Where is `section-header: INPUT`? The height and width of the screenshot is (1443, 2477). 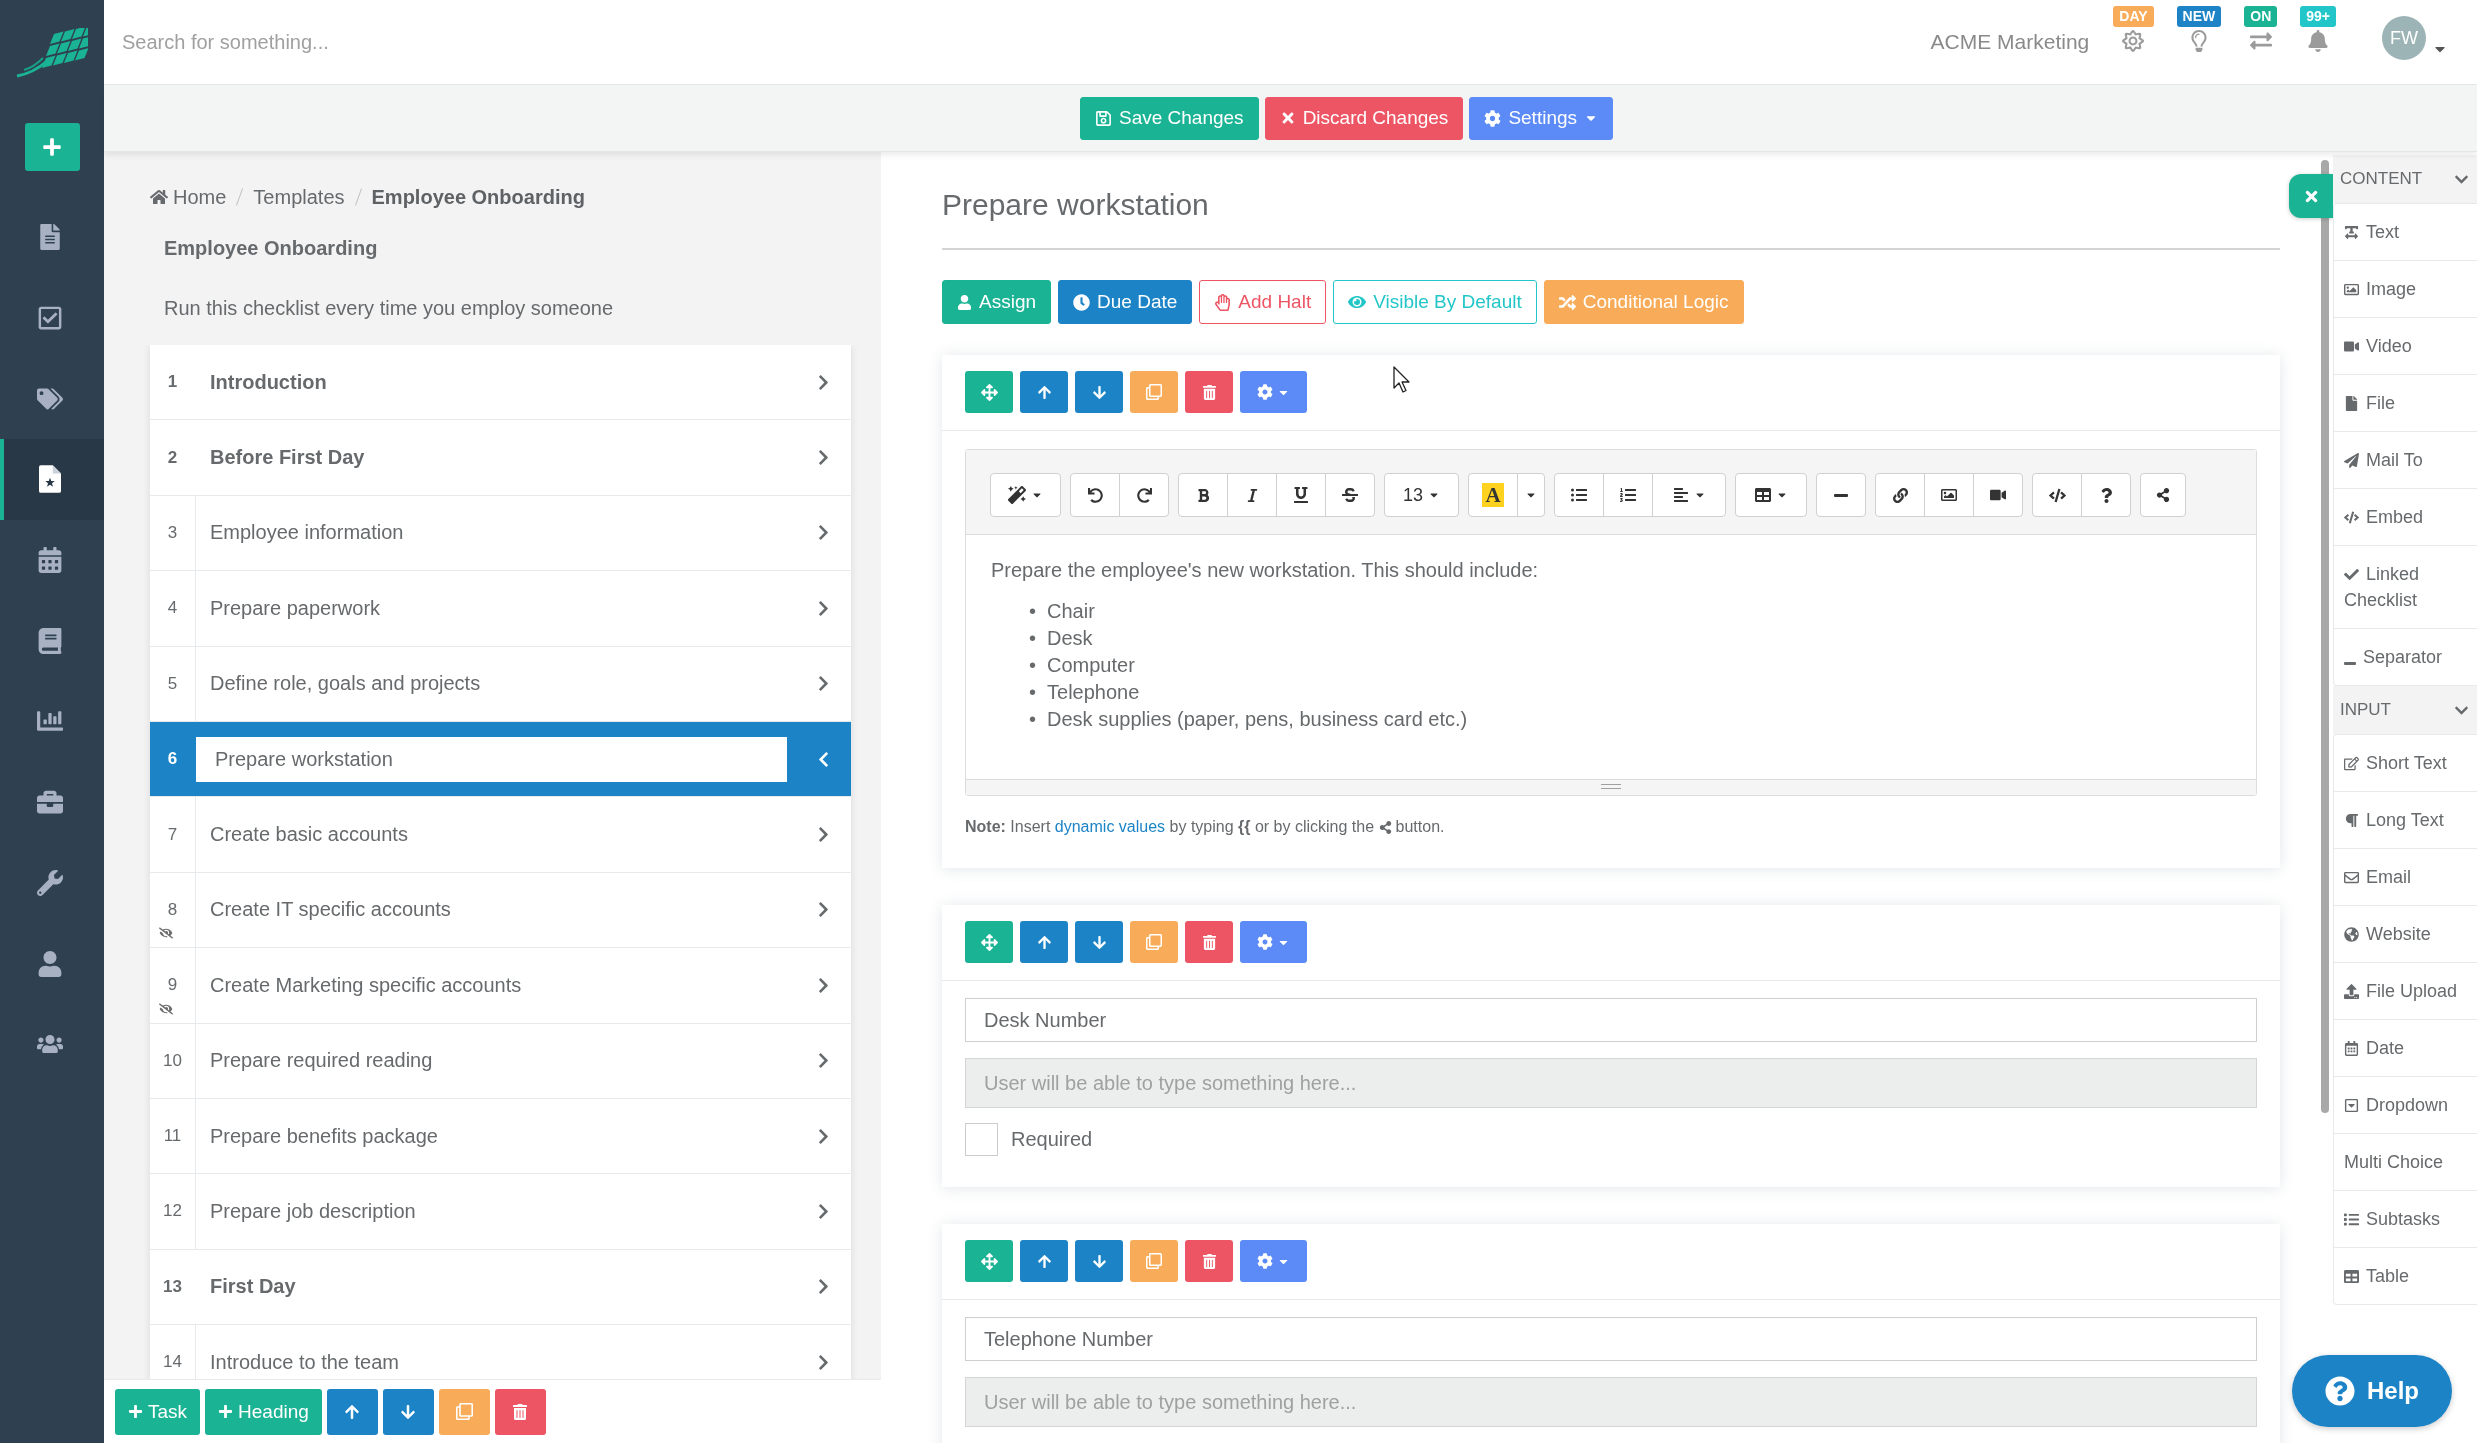
section-header: INPUT is located at coordinates (2405, 710).